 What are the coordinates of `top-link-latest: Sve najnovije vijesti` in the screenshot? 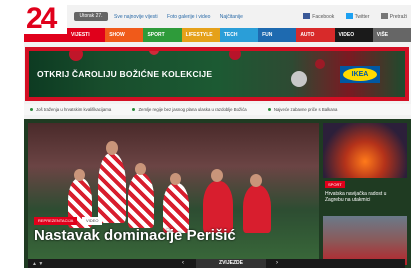 It's located at (136, 17).